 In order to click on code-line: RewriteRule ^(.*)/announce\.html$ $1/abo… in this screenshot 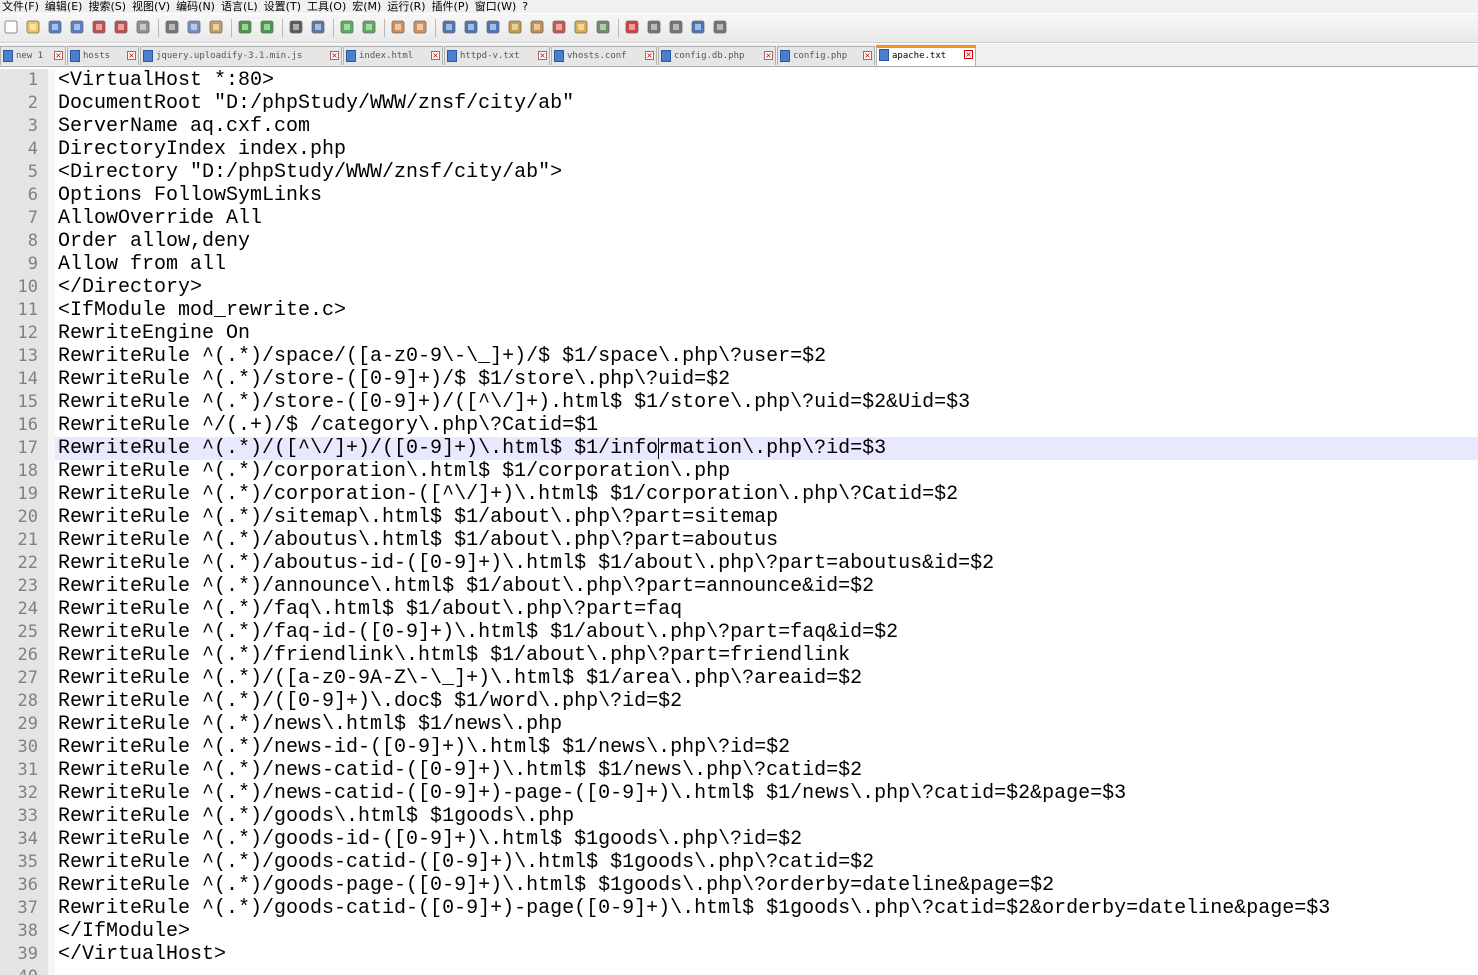, I will do `click(768, 586)`.